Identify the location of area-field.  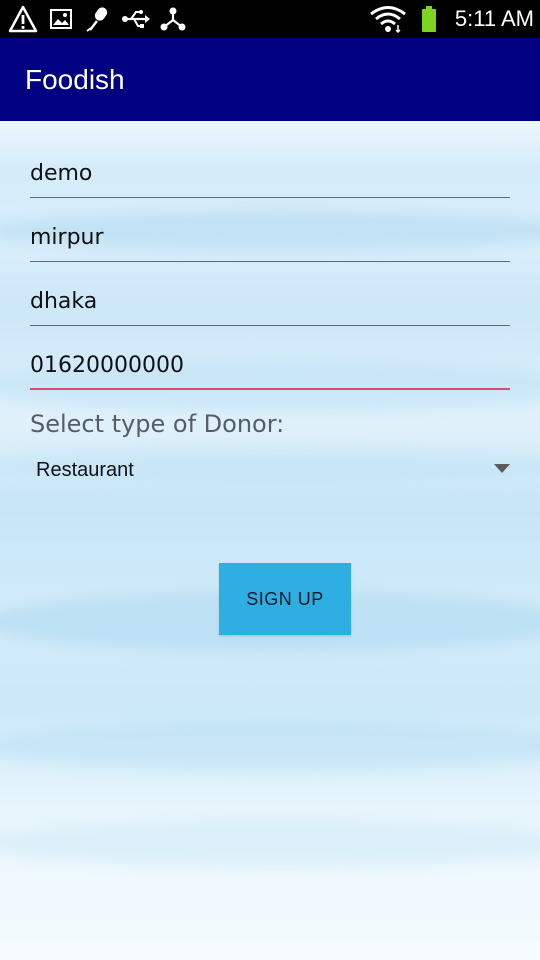
(270, 238).